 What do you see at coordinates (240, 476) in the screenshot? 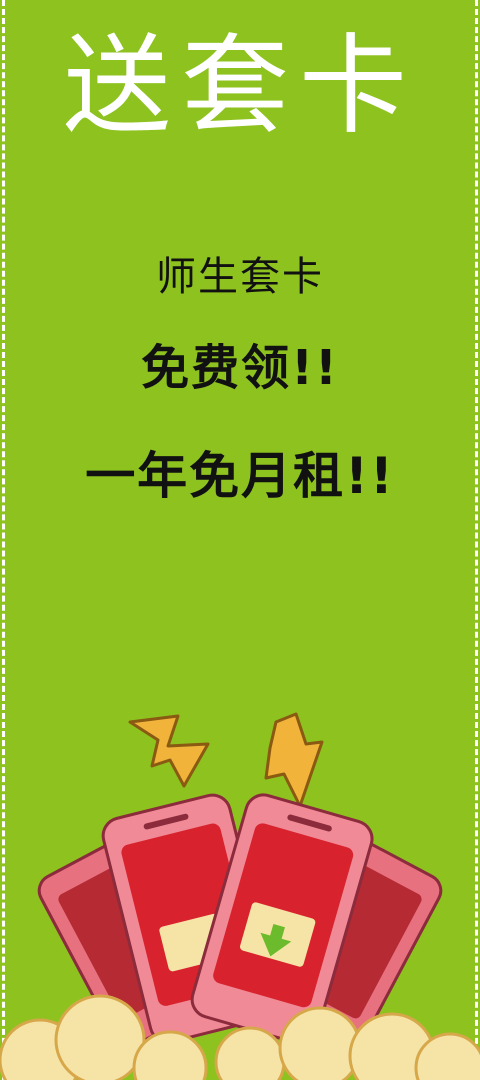
I see `no-monthly-fee-line: 一年免月租!!` at bounding box center [240, 476].